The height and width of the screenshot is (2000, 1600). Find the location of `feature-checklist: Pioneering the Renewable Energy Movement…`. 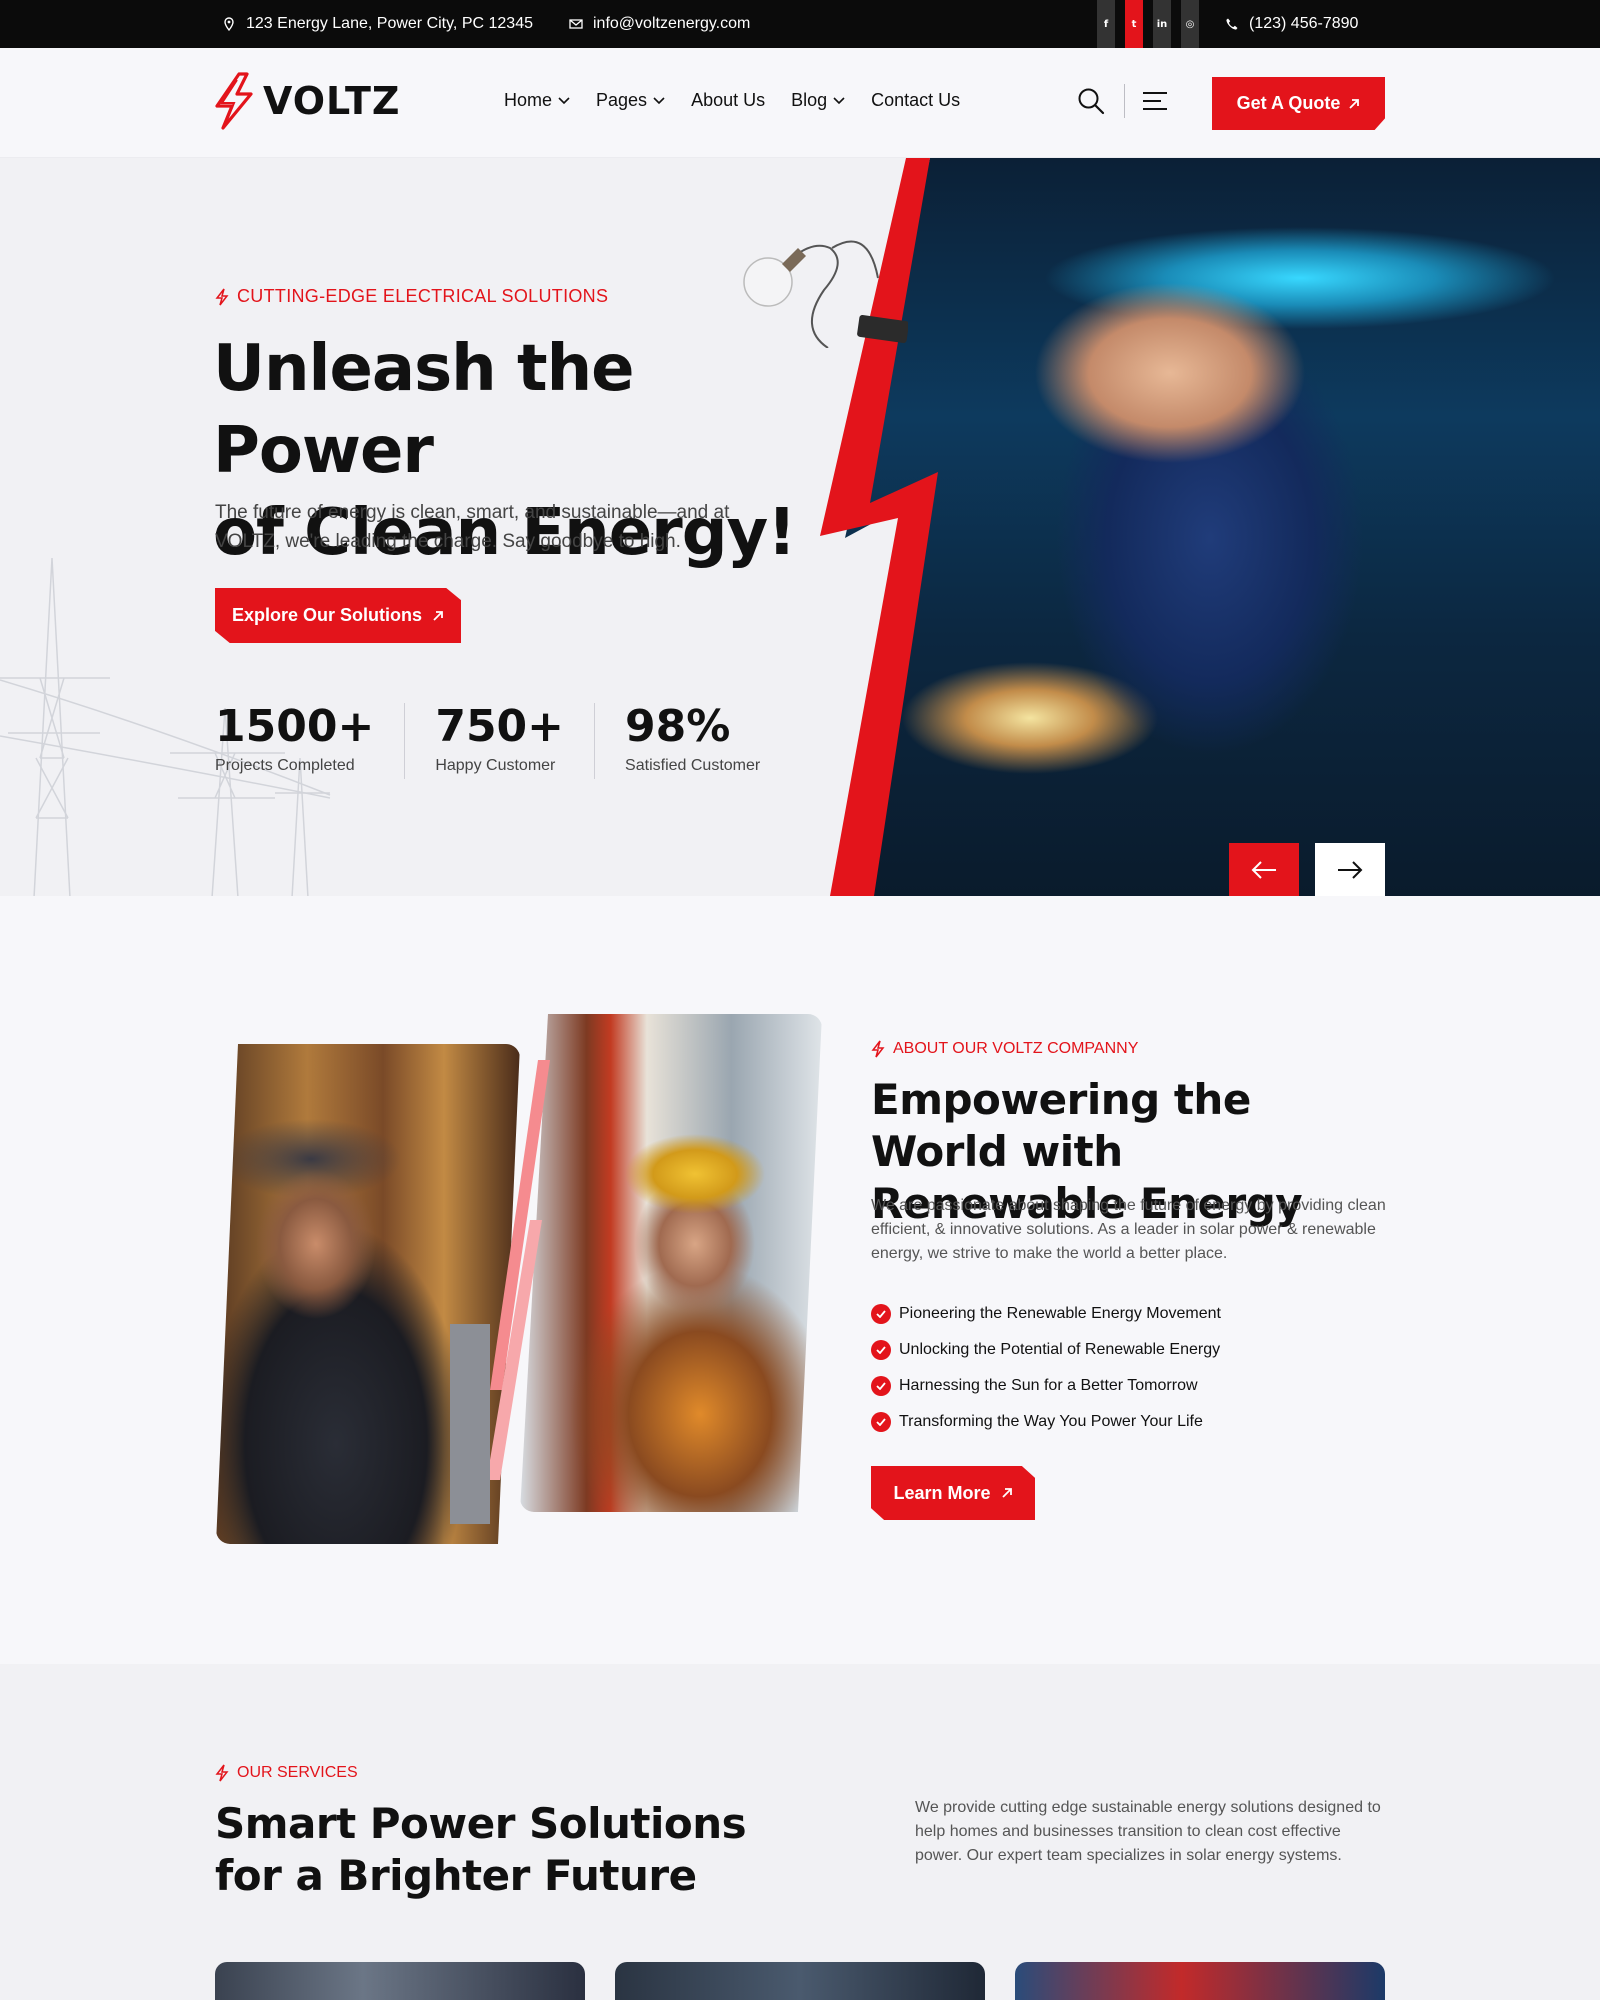

feature-checklist: Pioneering the Renewable Energy Movement… is located at coordinates (1046, 1368).